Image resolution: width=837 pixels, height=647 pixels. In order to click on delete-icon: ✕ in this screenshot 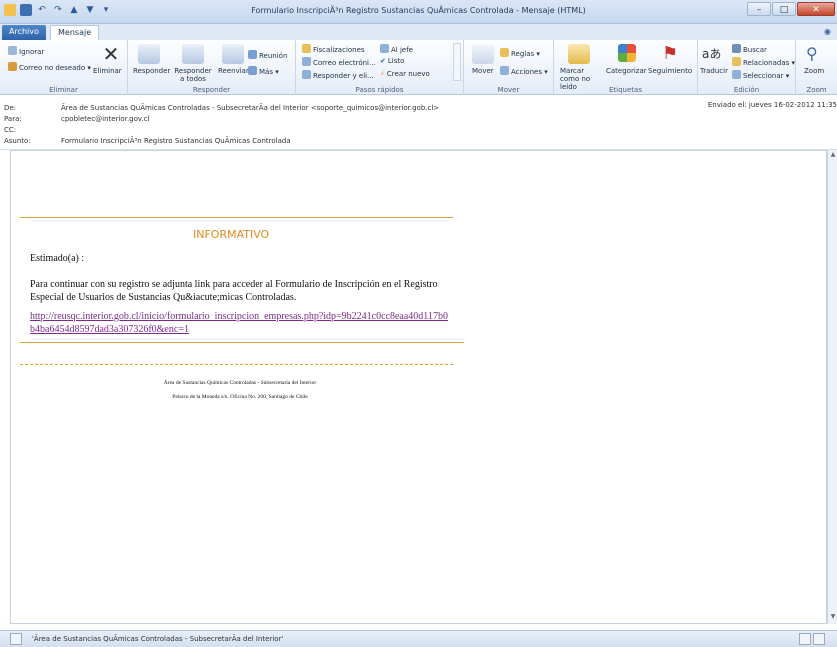, I will do `click(111, 54)`.